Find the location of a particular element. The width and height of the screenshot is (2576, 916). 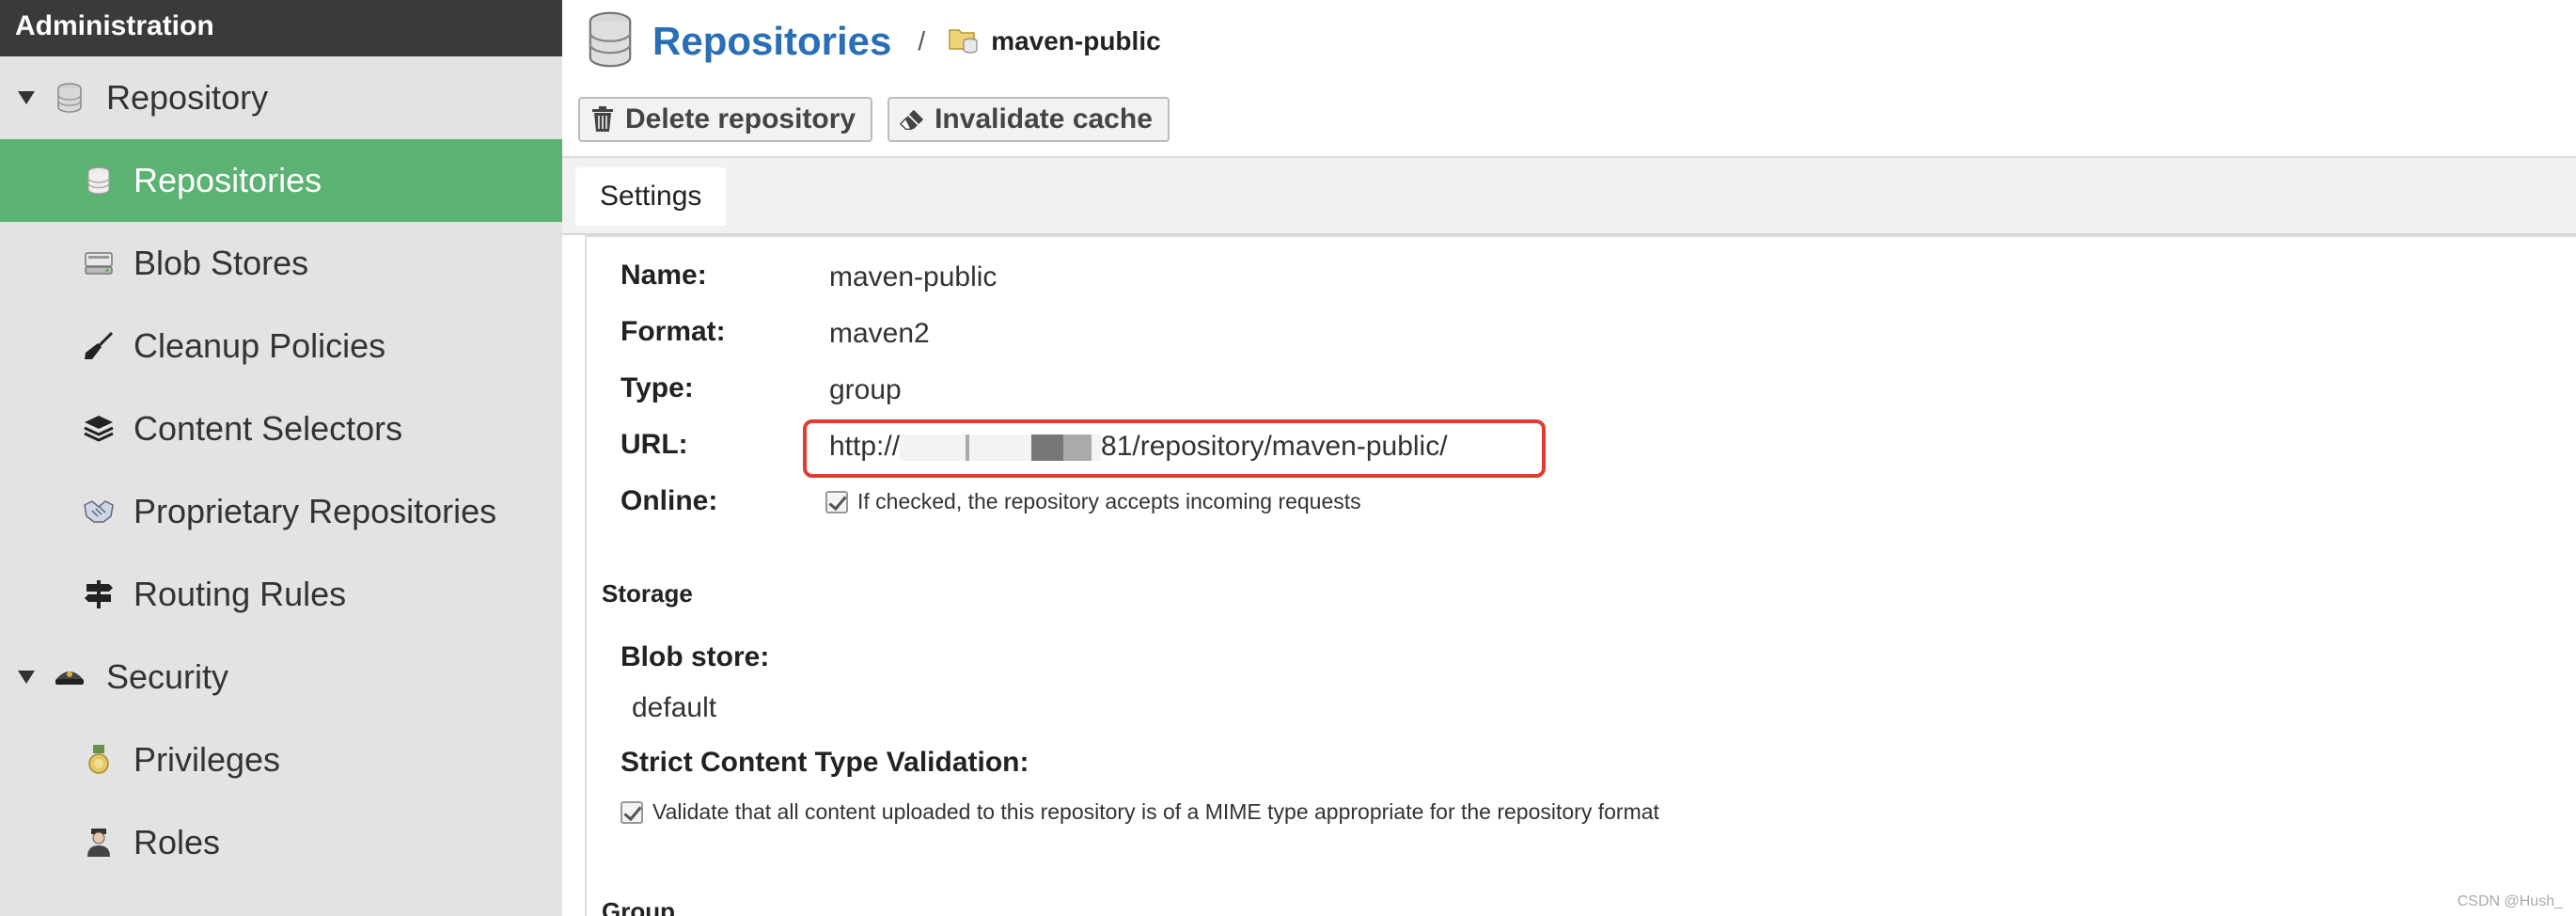

tab-settings: Settings is located at coordinates (651, 196).